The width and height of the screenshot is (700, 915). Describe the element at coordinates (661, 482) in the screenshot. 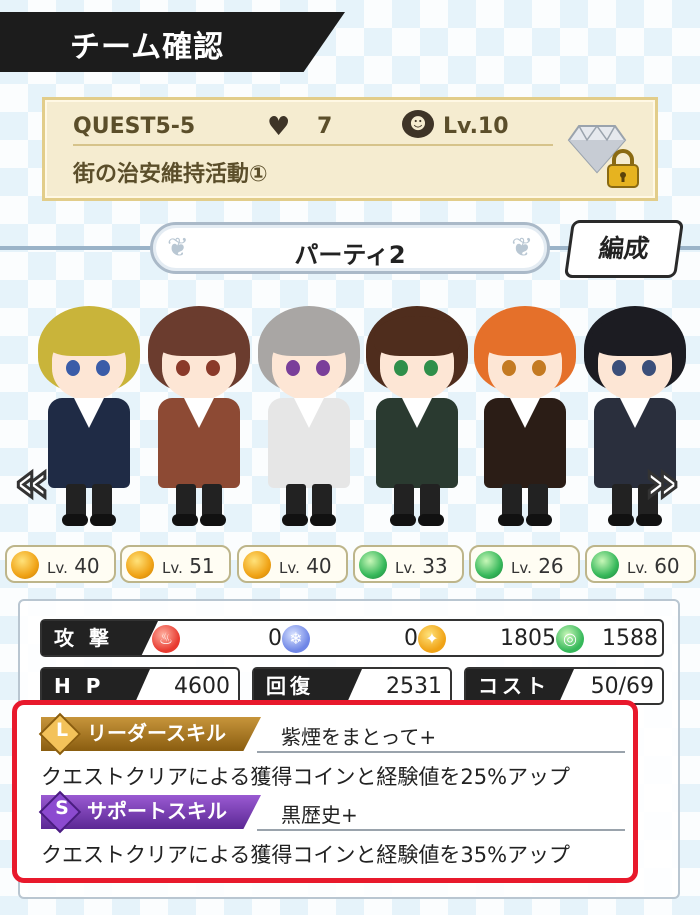

I see `next-party-arrow-icon: »` at that location.